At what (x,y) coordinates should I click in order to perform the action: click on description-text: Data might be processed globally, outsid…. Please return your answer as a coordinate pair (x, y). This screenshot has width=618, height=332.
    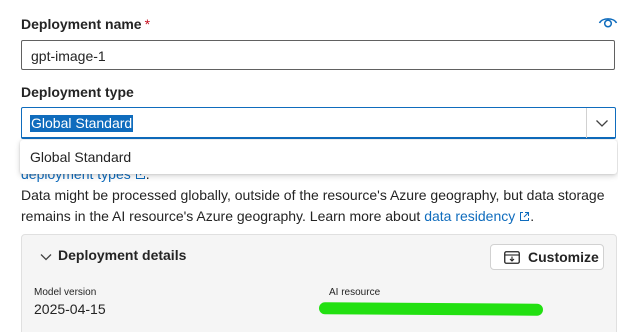
    Looking at the image, I should click on (313, 205).